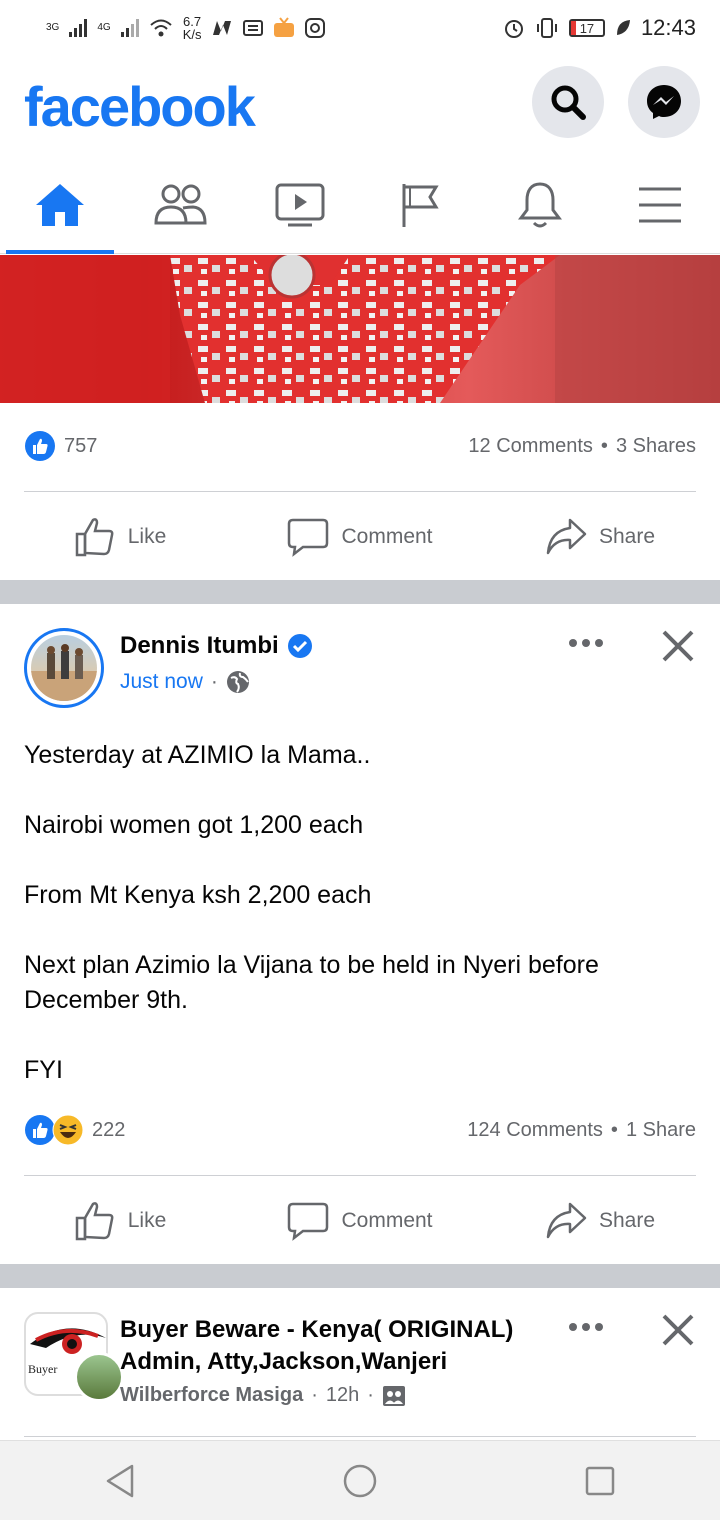 Image resolution: width=720 pixels, height=1520 pixels. What do you see at coordinates (360, 28) in the screenshot?
I see `status-bar: 3G 4G 6.7 K/s 17 12:43` at bounding box center [360, 28].